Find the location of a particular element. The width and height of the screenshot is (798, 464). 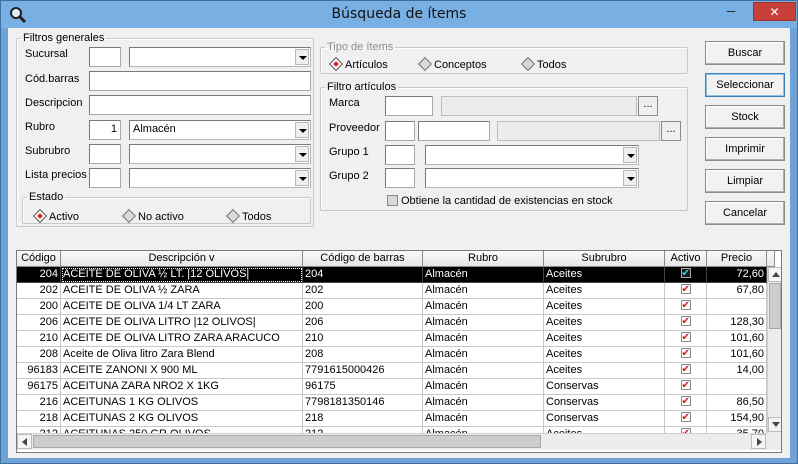

cell-descripcion: ACEITE DE OLIVA ½ LT. |12 OLIVOS| is located at coordinates (182, 275).